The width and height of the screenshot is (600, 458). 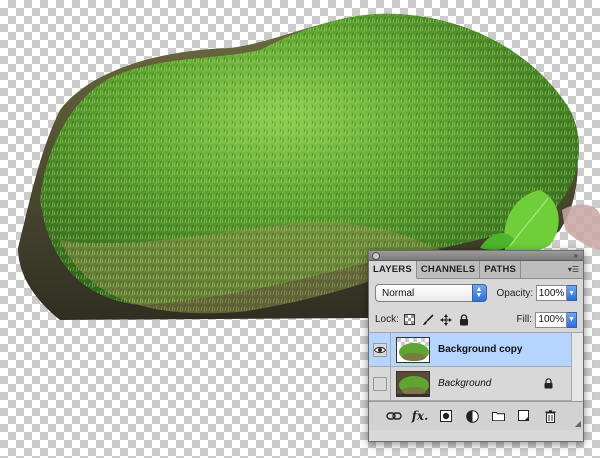 I want to click on resize-grip-icon: ◢, so click(x=578, y=423).